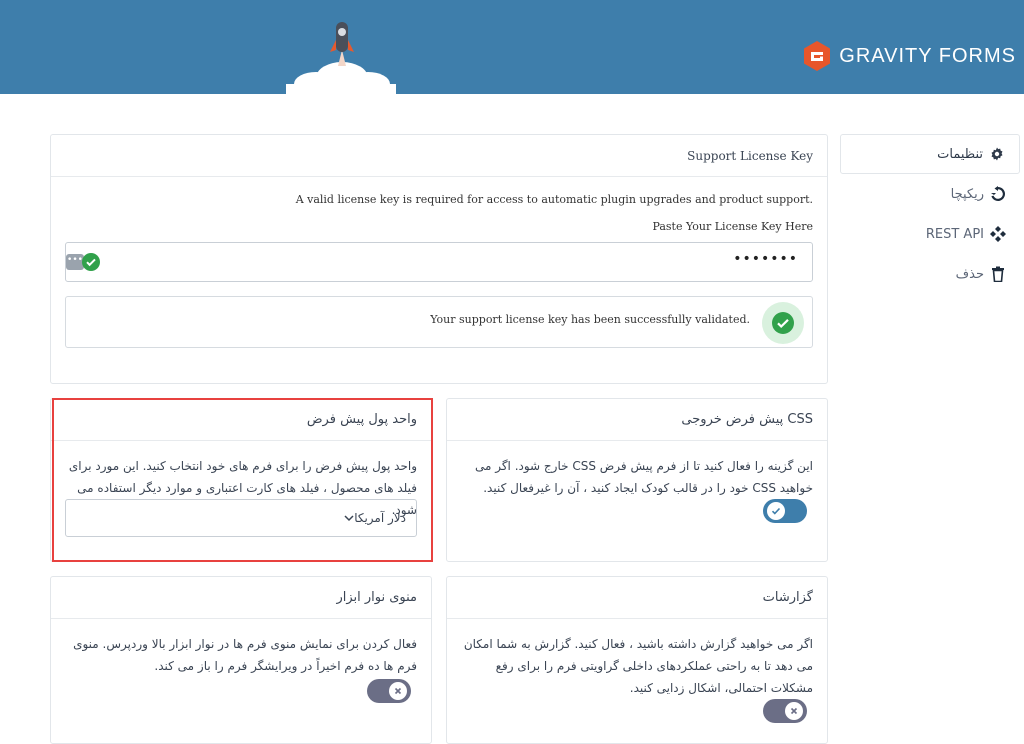  Describe the element at coordinates (637, 420) in the screenshot. I see `card-title: CSS پیش فرض خروجی` at that location.